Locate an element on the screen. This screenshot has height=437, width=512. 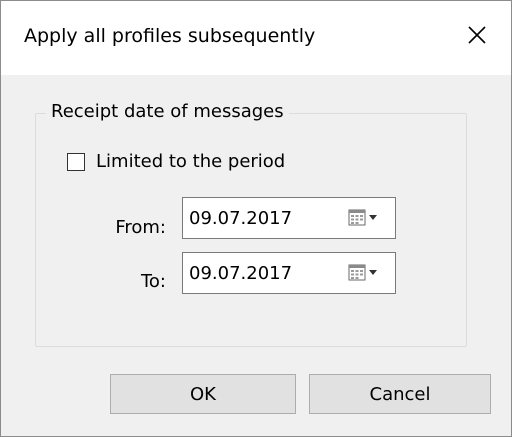
from-date-value: 09.07.2017 is located at coordinates (240, 219).